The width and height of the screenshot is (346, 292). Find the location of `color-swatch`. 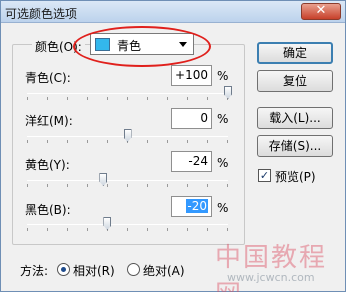

color-swatch is located at coordinates (102, 44).